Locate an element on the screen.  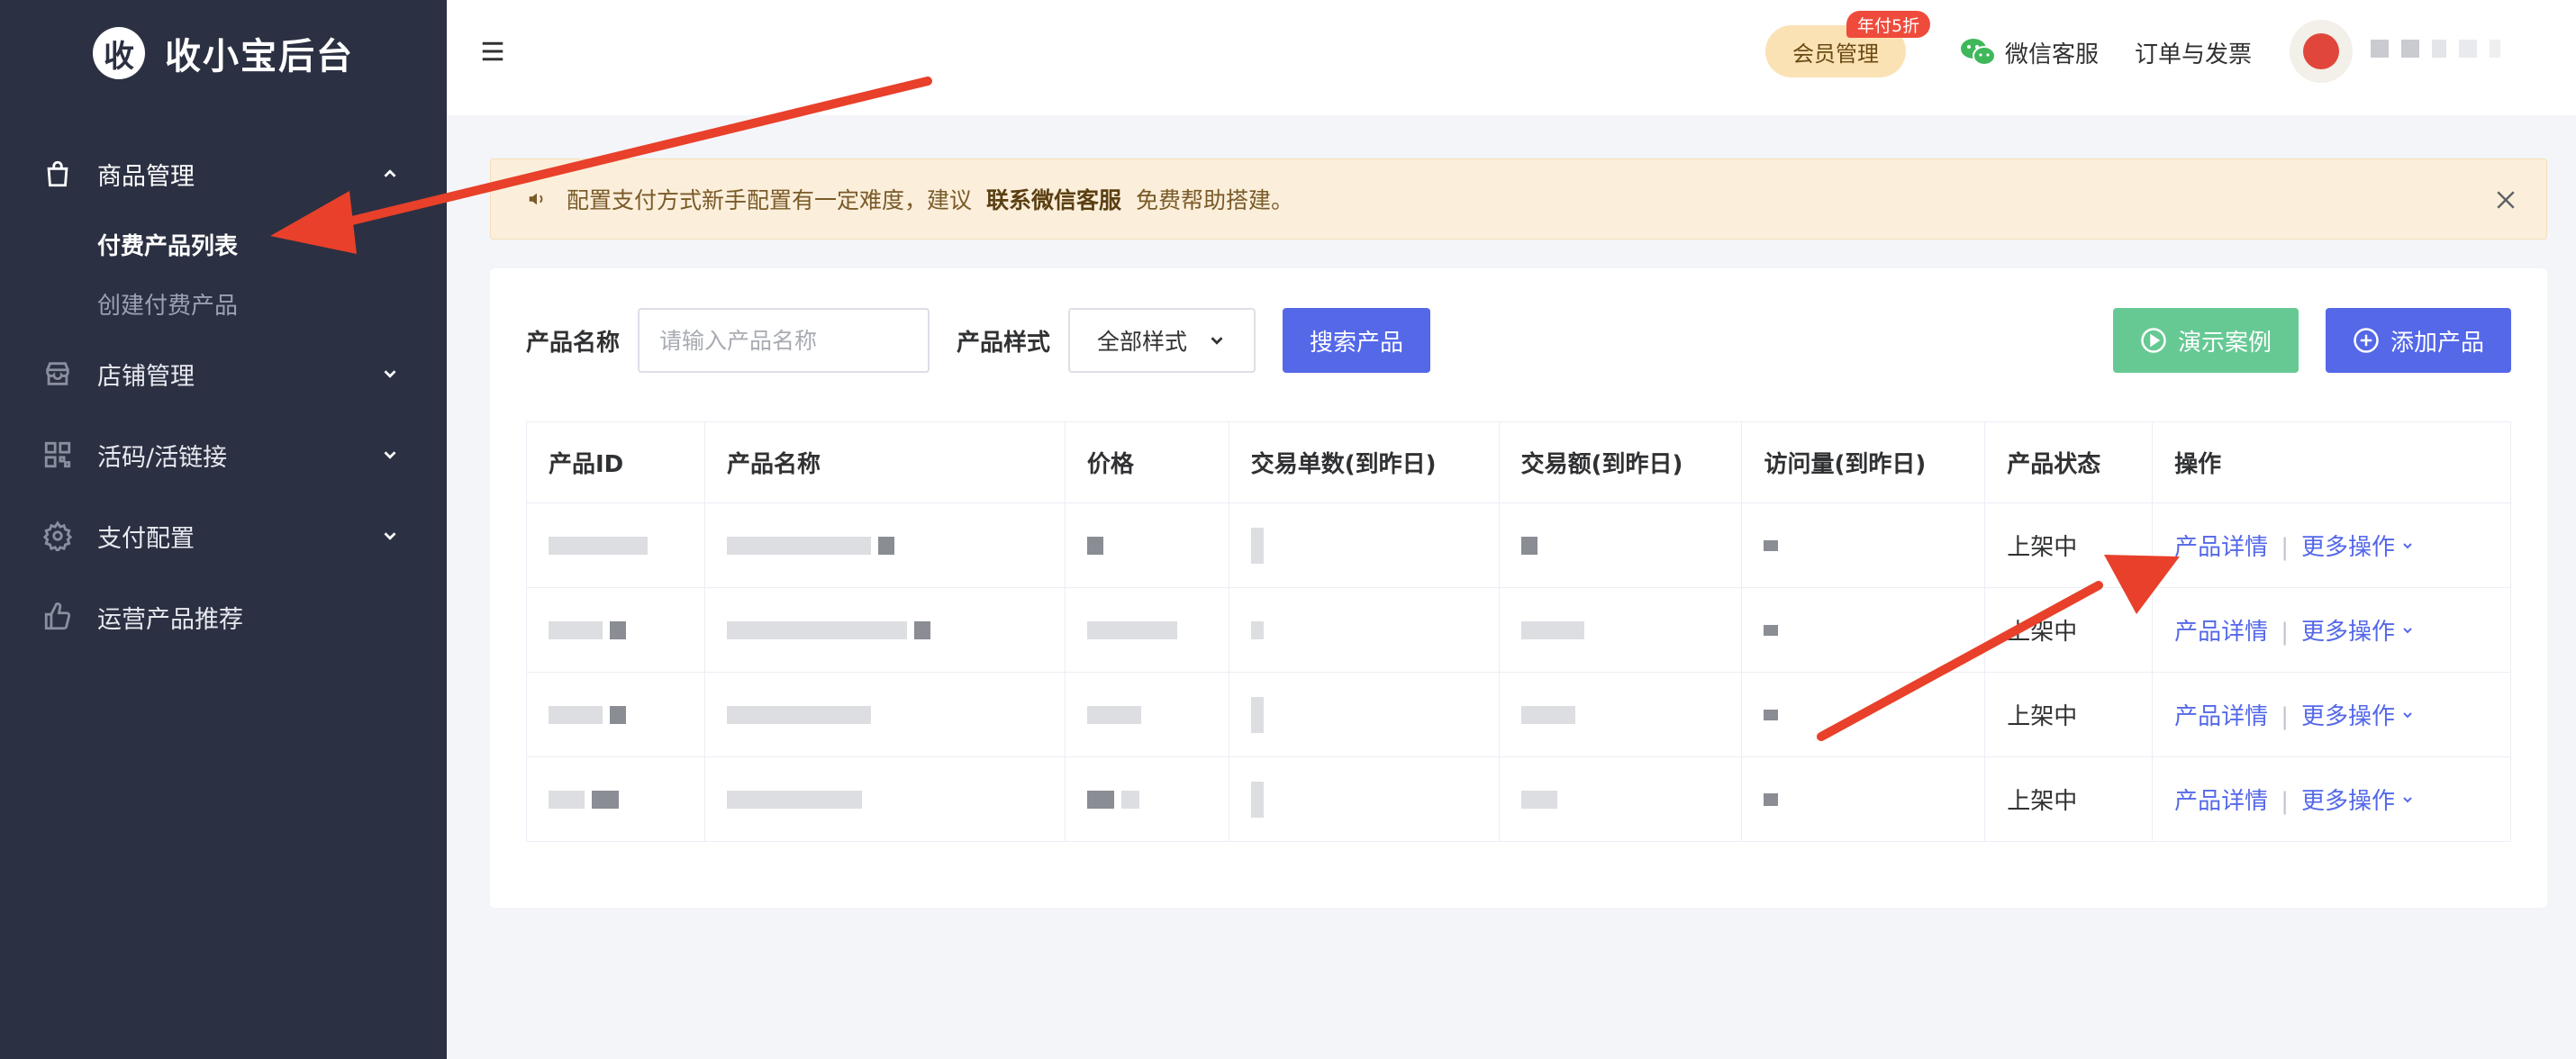
add-product-button: 添加产品 is located at coordinates (2418, 340).